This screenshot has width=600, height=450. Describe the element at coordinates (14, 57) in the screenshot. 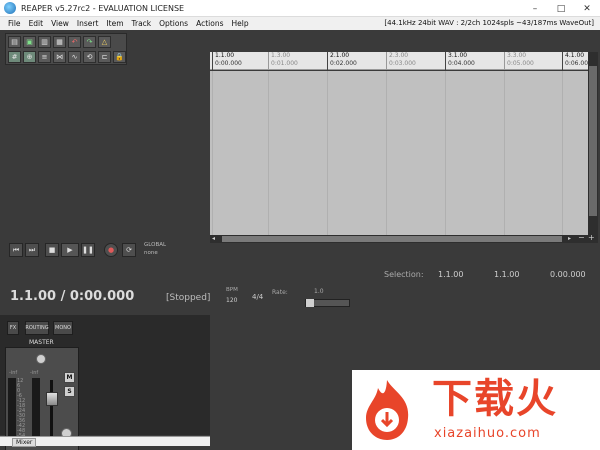

I see `grid-toggle-icon: #` at that location.